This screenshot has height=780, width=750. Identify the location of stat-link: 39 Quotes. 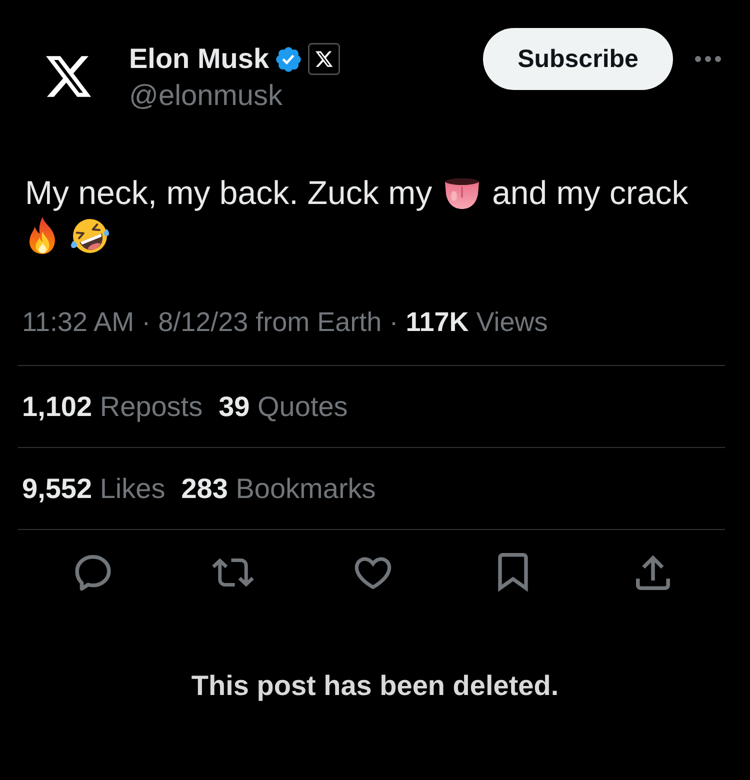
(283, 406).